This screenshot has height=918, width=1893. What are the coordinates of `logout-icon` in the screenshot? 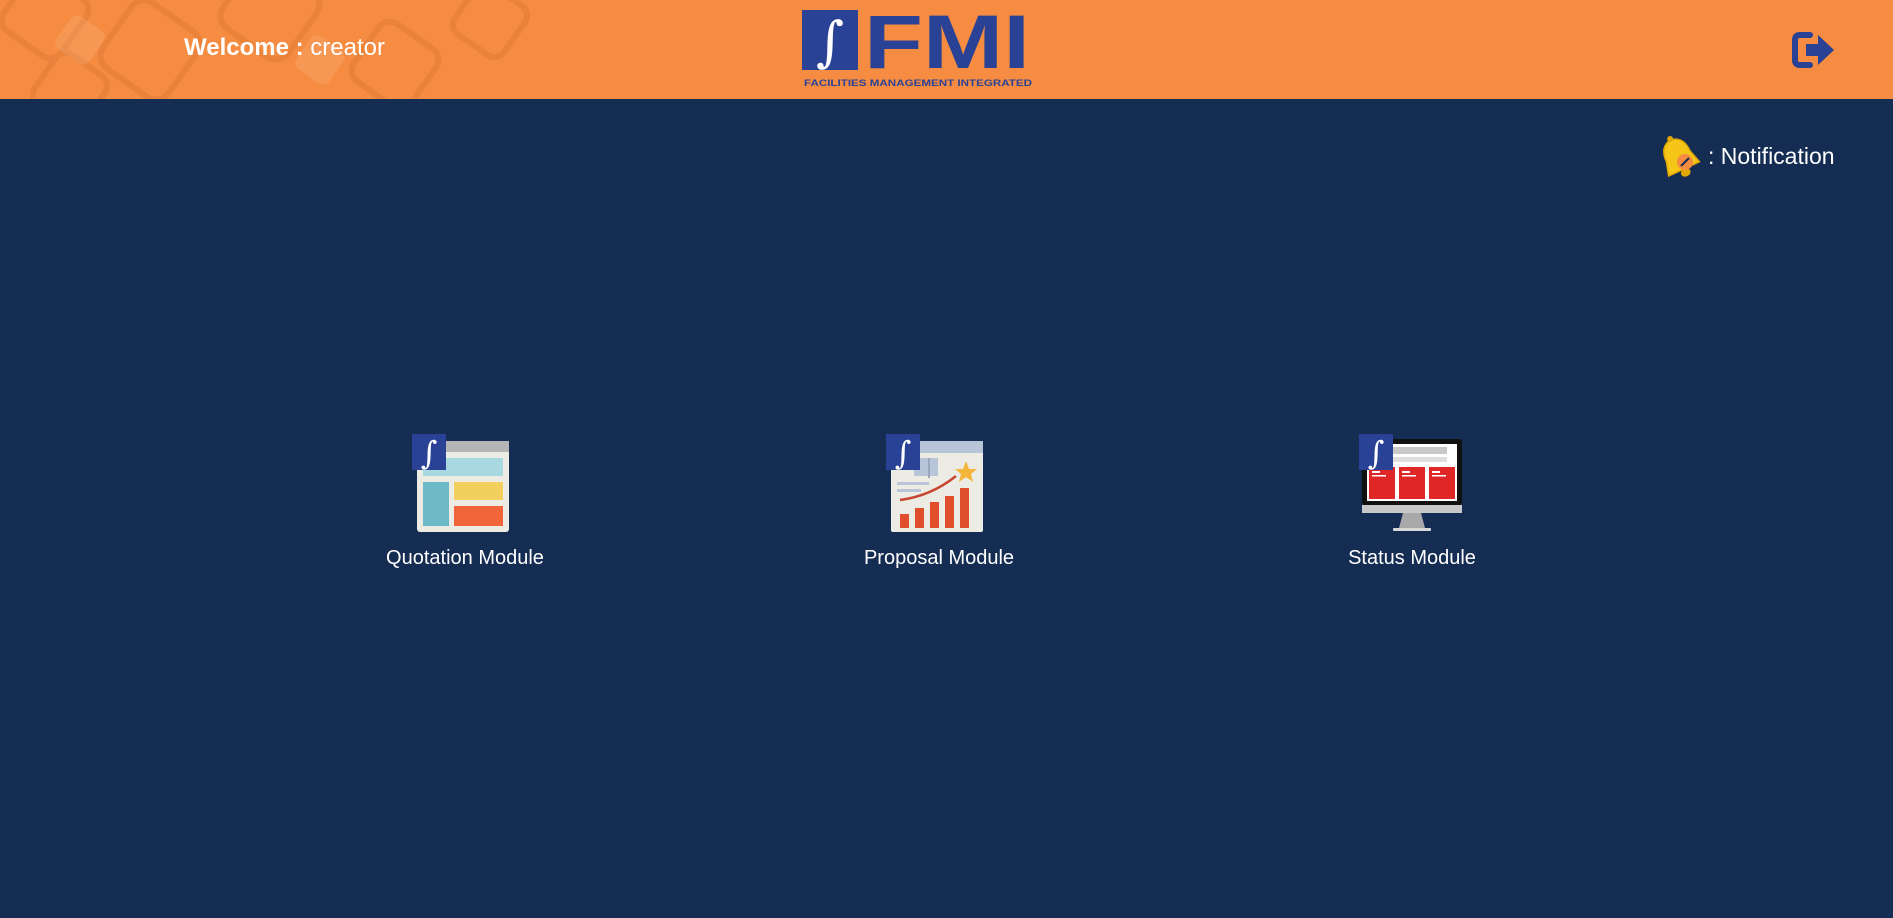 It's located at (1814, 50).